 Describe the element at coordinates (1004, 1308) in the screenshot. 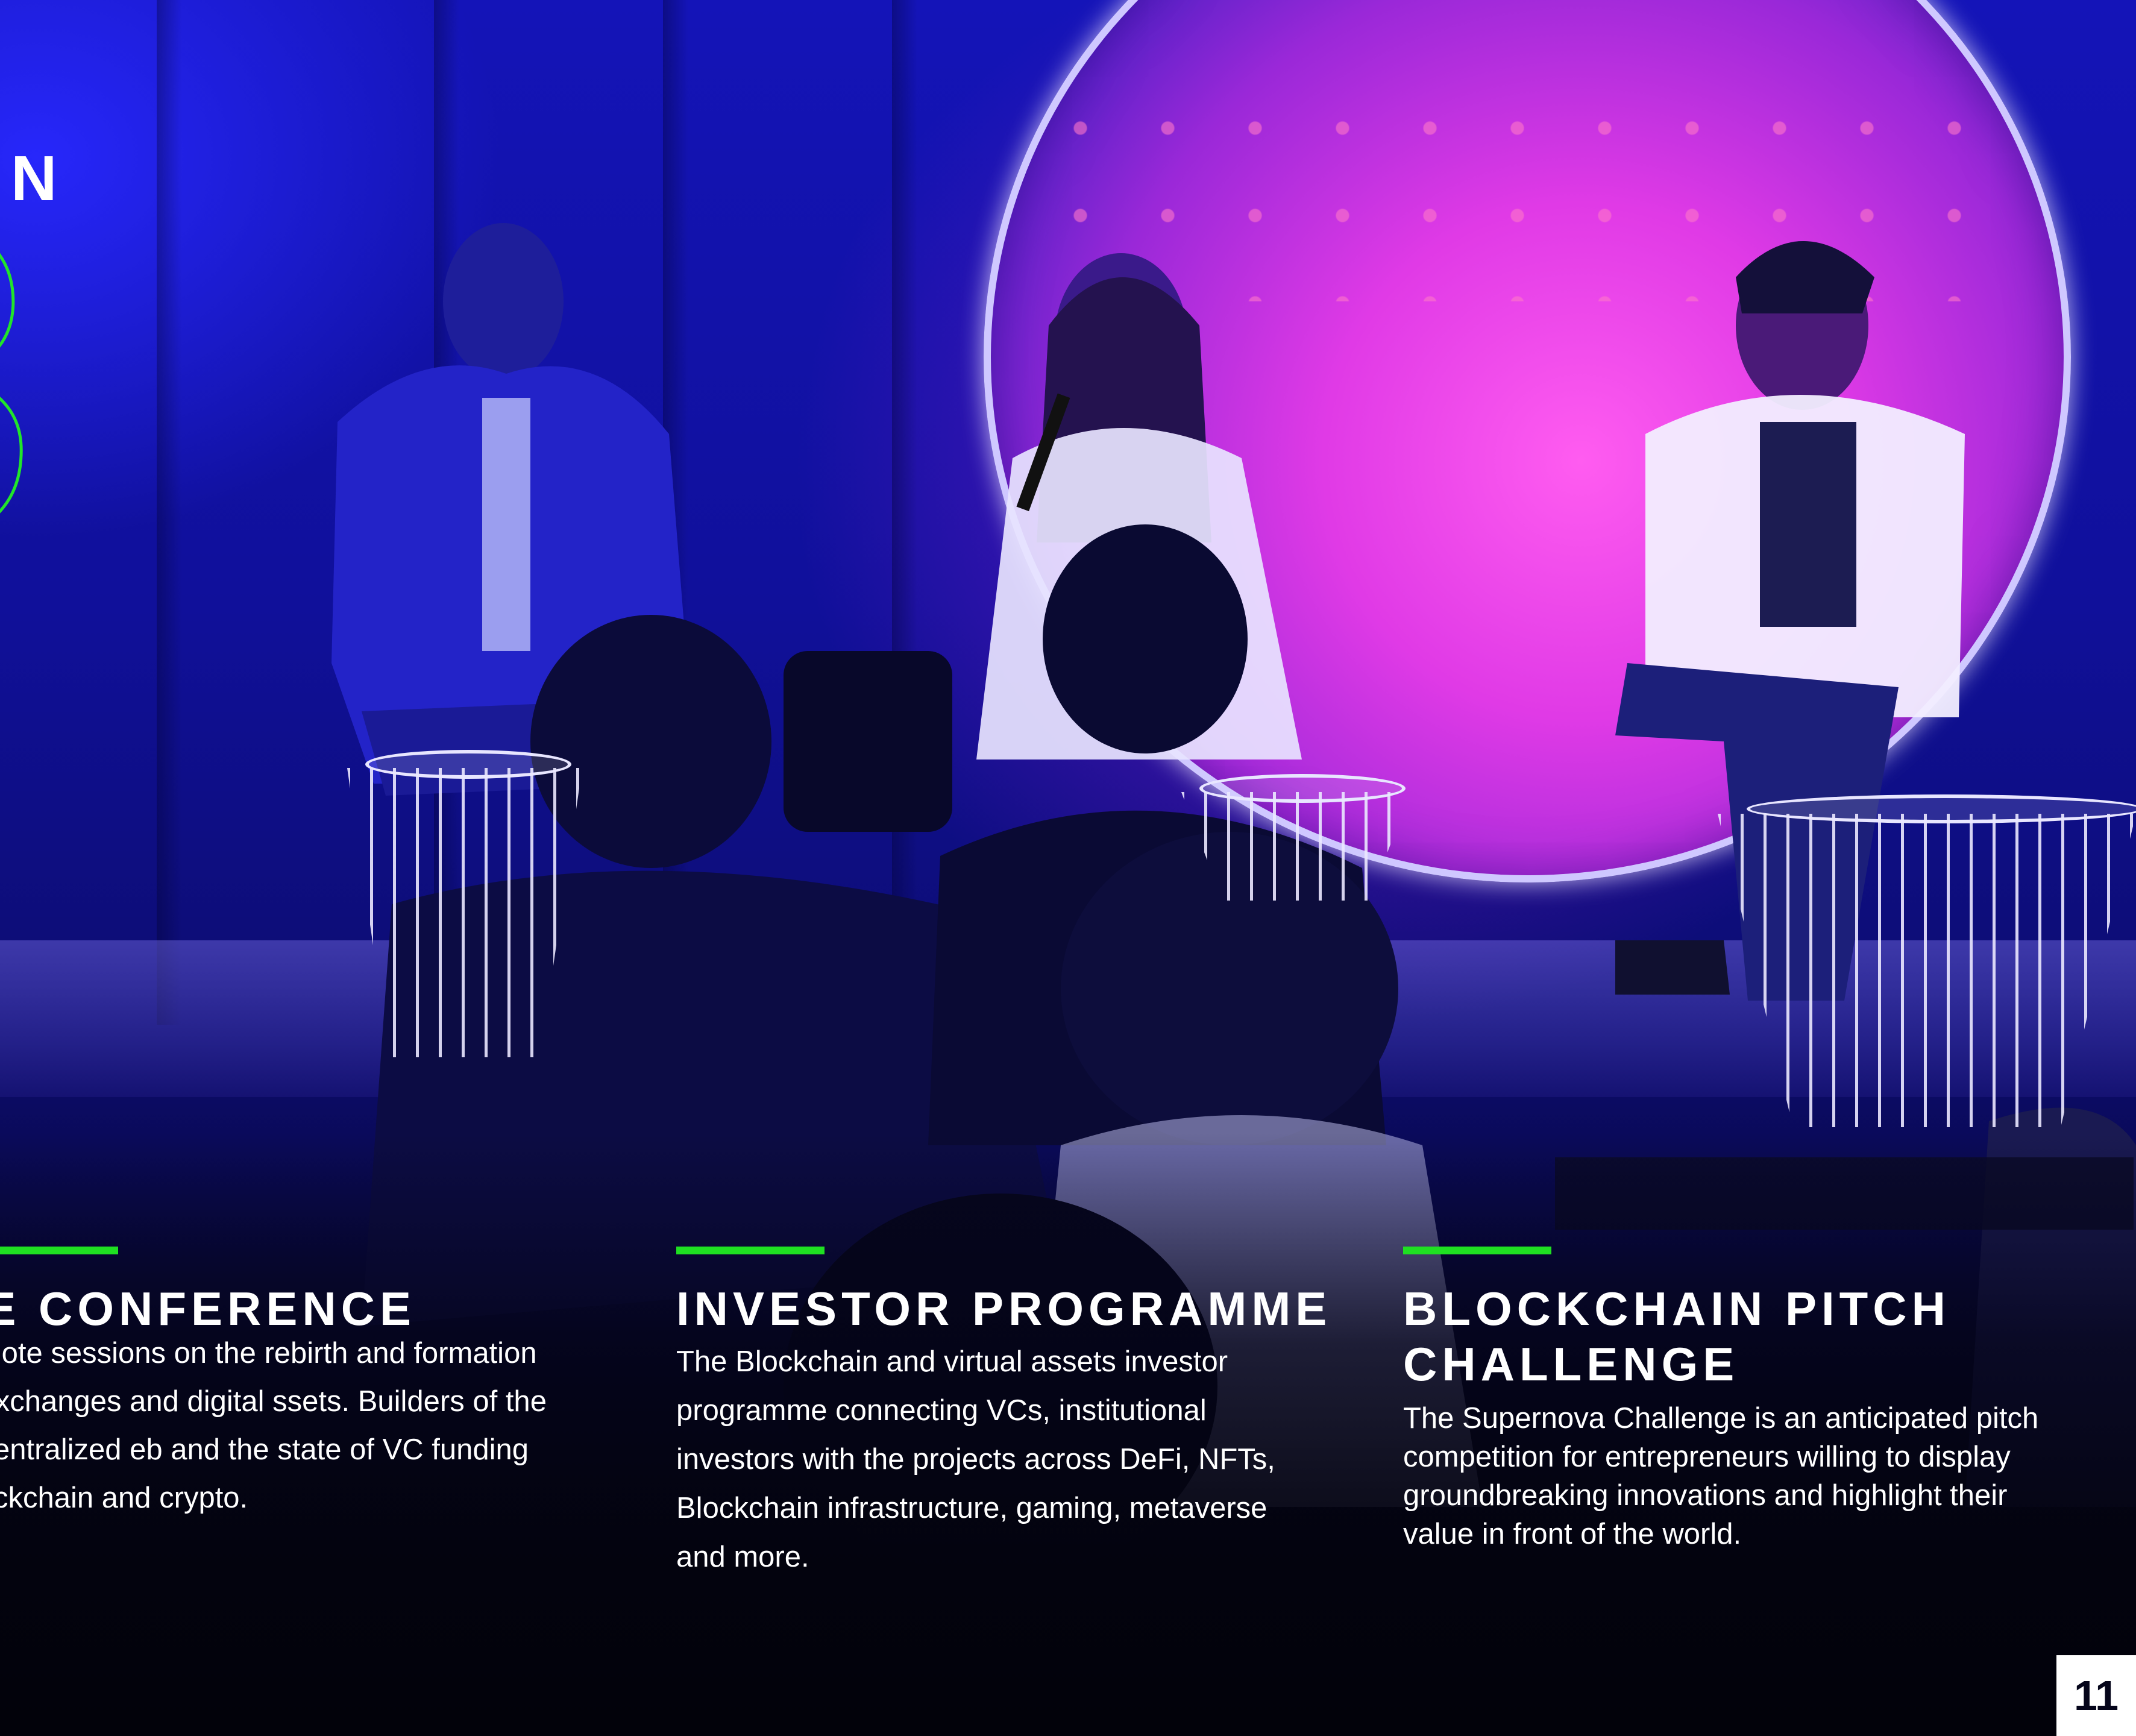

I see `column-title: INVESTOR PROGRAMME` at that location.